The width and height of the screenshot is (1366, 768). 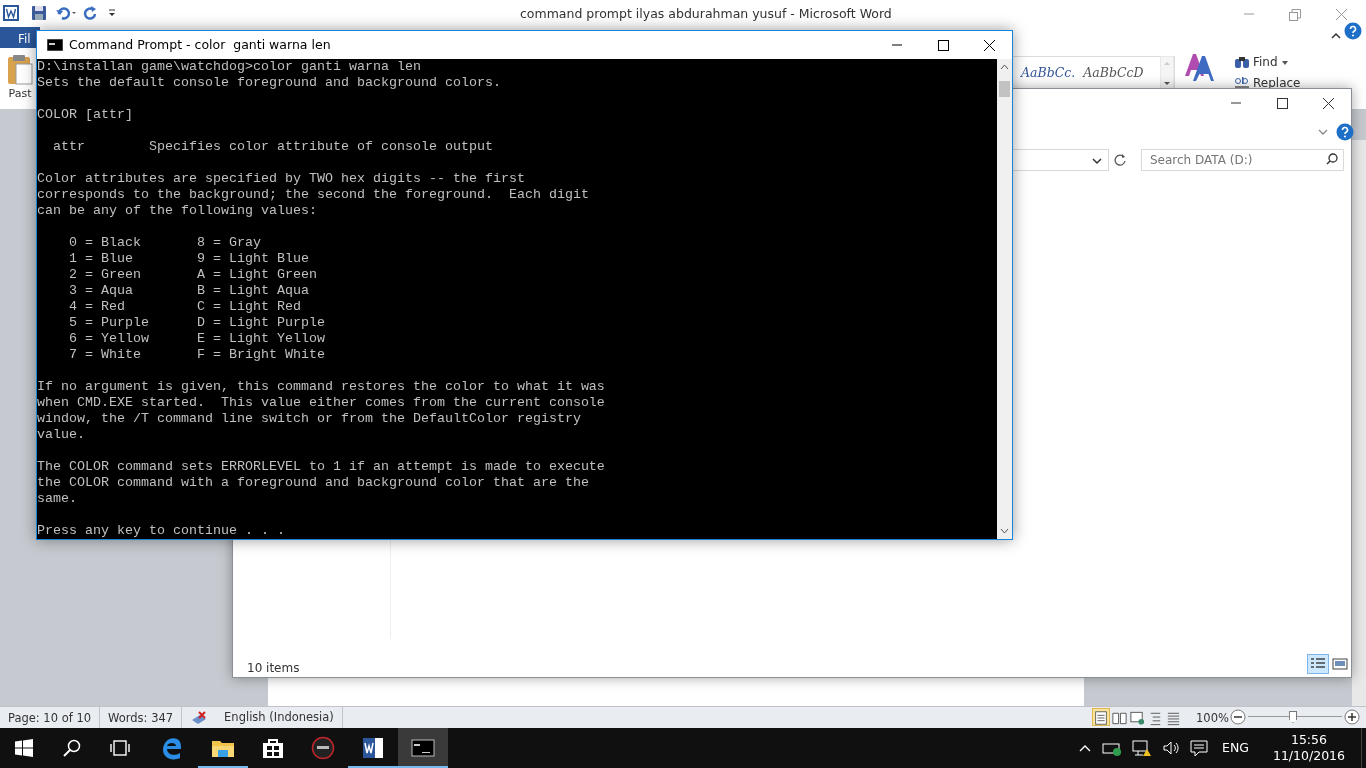 What do you see at coordinates (1109, 73) in the screenshot?
I see `style-preview: AaBbCcD` at bounding box center [1109, 73].